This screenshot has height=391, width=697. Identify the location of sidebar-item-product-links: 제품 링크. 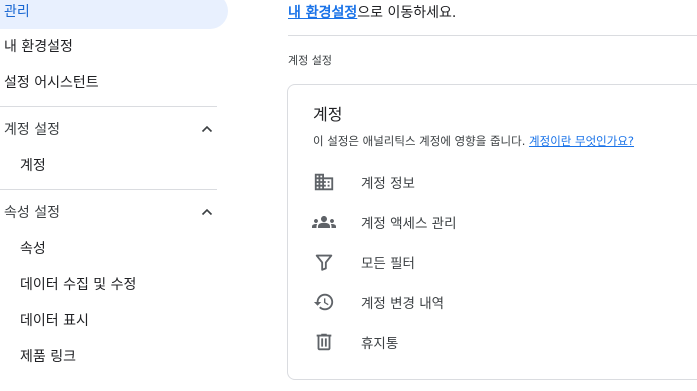
(38, 356).